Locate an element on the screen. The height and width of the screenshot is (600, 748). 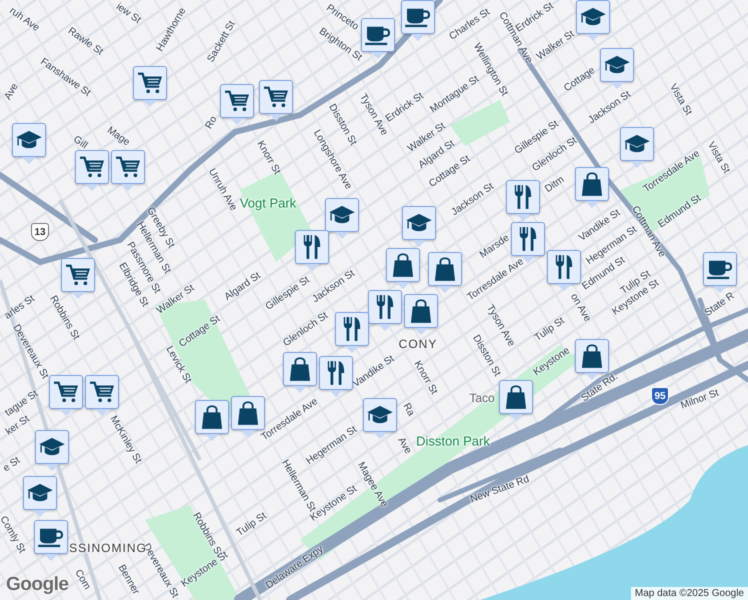
street-label: e St is located at coordinates (12, 465).